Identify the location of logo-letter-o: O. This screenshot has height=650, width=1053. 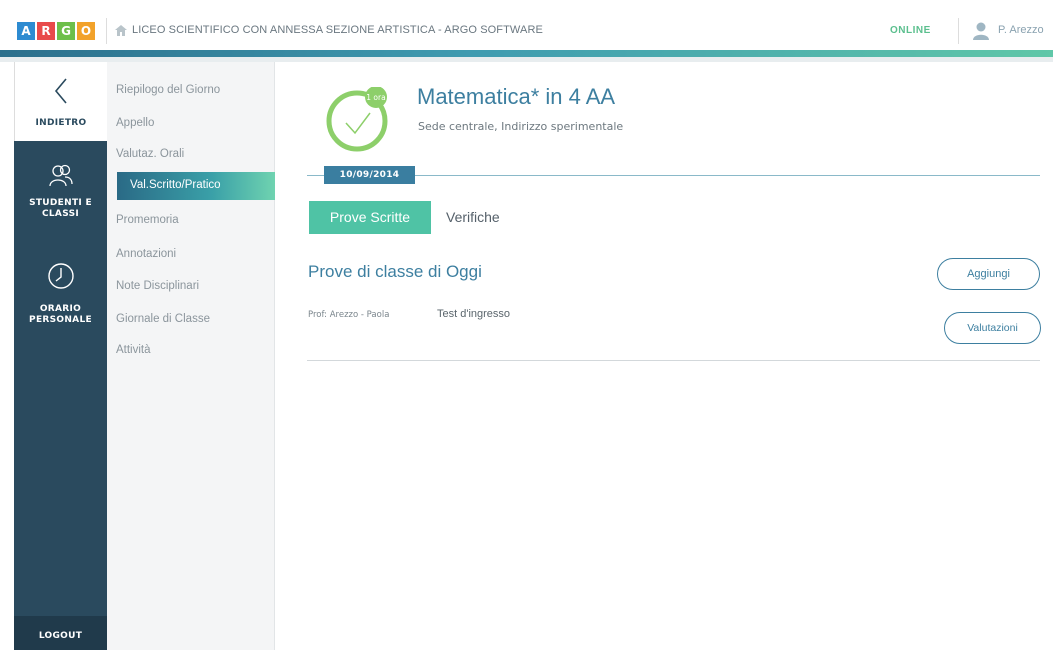
(86, 31).